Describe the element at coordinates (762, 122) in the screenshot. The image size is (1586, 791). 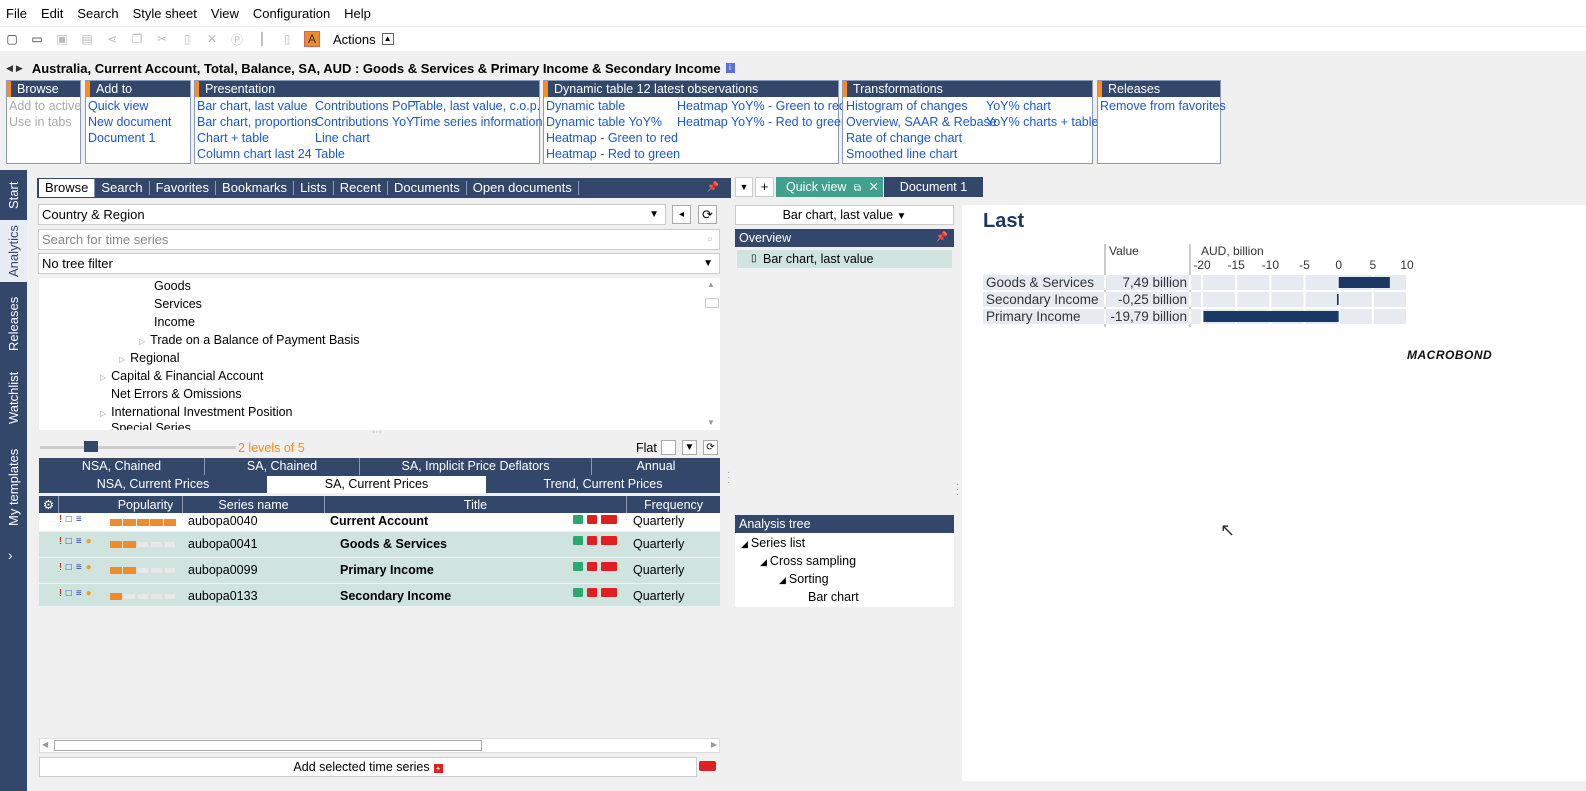
I see `heatmap-yoy-red-green-link: Heatmap YoY% - Red to green` at that location.